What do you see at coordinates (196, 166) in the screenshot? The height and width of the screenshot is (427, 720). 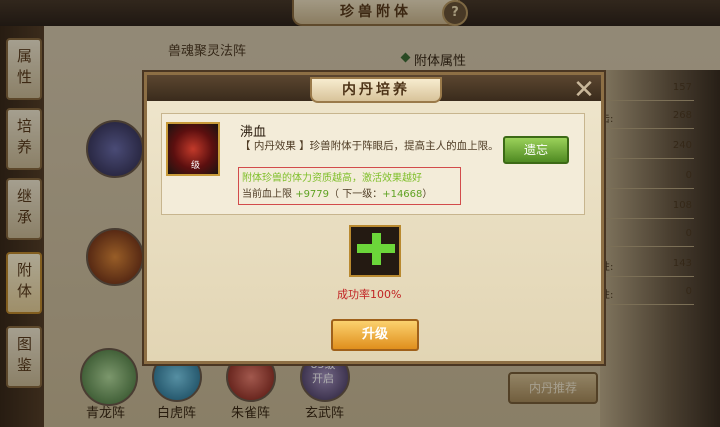 I see `core-item-level: 级` at bounding box center [196, 166].